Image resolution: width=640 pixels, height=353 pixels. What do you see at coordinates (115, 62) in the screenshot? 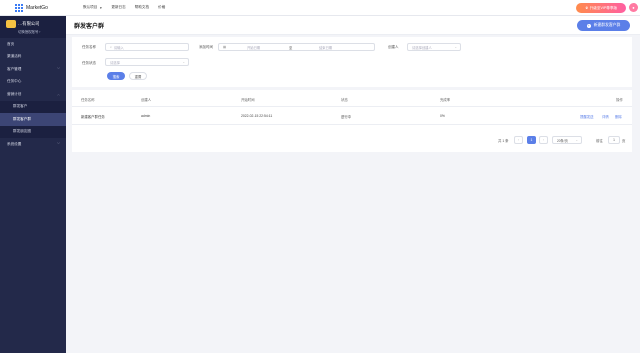
I see `status-placeholder: 请选择` at bounding box center [115, 62].